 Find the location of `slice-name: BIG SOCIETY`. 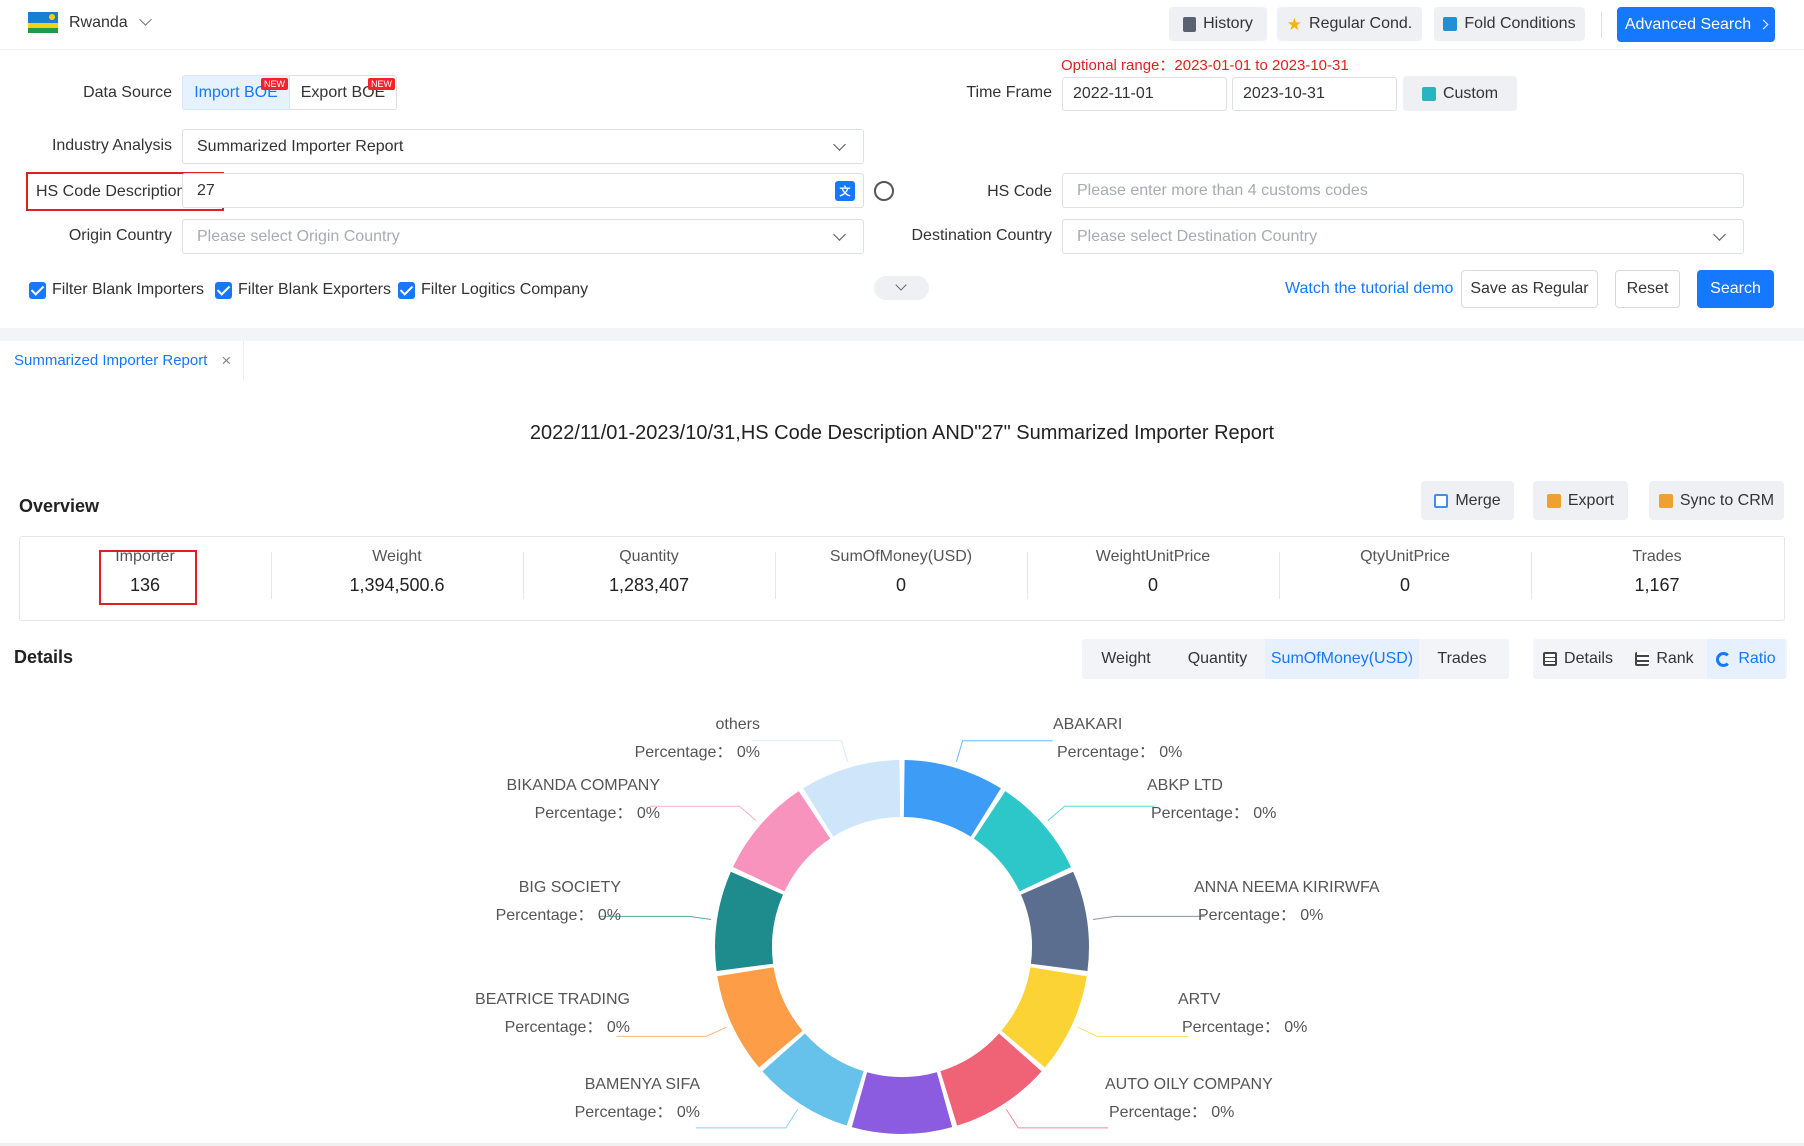

slice-name: BIG SOCIETY is located at coordinates (569, 887).